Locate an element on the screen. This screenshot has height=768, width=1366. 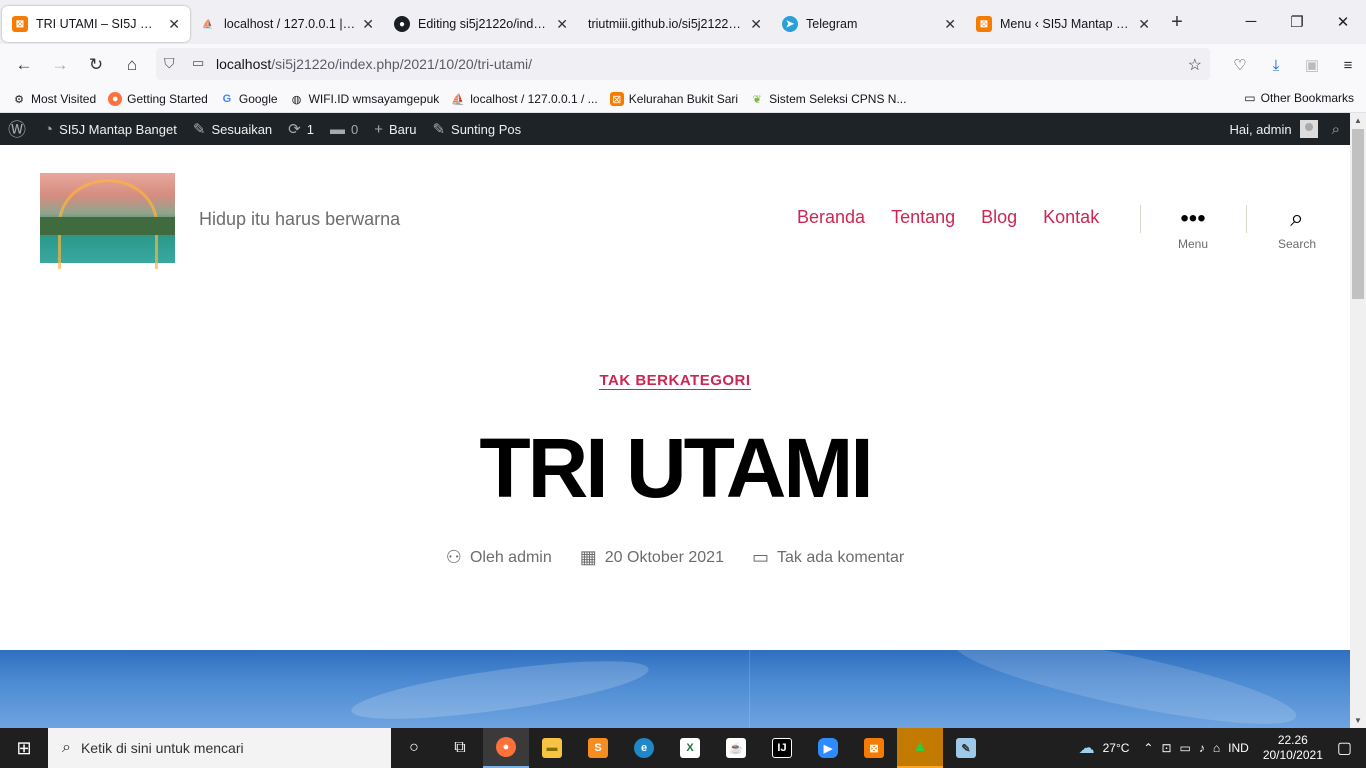
tab-telegram: ➤ Telegram ✕ is located at coordinates (869, 24).